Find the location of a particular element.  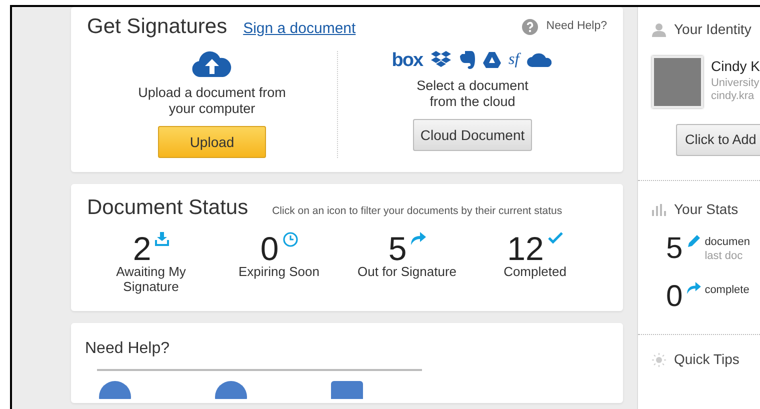

cloud-icon is located at coordinates (540, 60).